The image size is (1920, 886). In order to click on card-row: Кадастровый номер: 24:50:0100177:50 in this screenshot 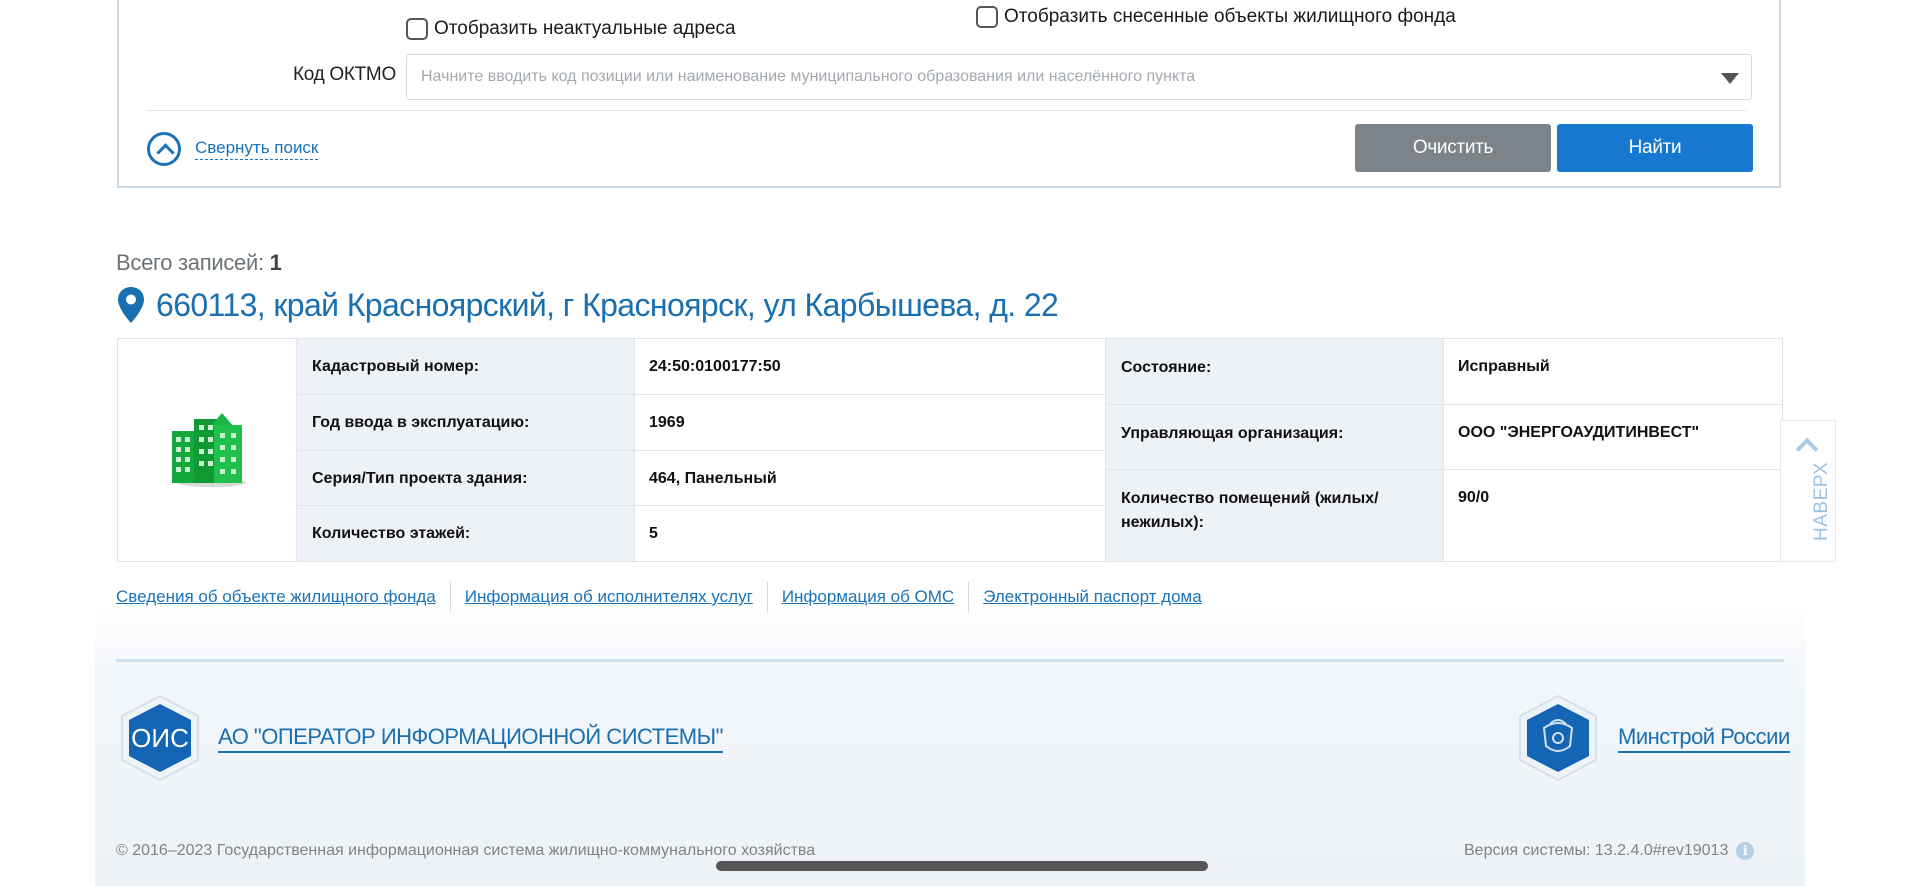, I will do `click(701, 367)`.